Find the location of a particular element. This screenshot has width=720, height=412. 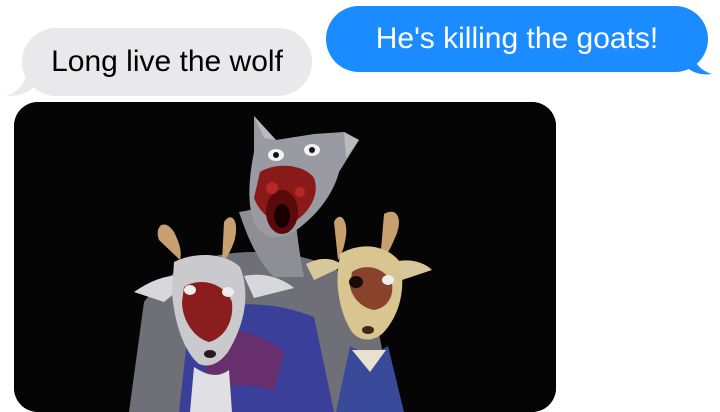

sent-message-text: He's killing the goats! is located at coordinates (517, 38).